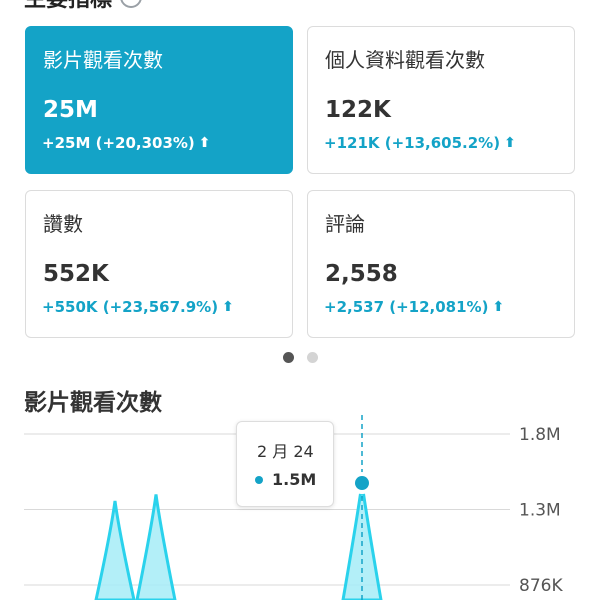  Describe the element at coordinates (118, 143) in the screenshot. I see `metric-change-text: +25M (+20,303%)` at that location.